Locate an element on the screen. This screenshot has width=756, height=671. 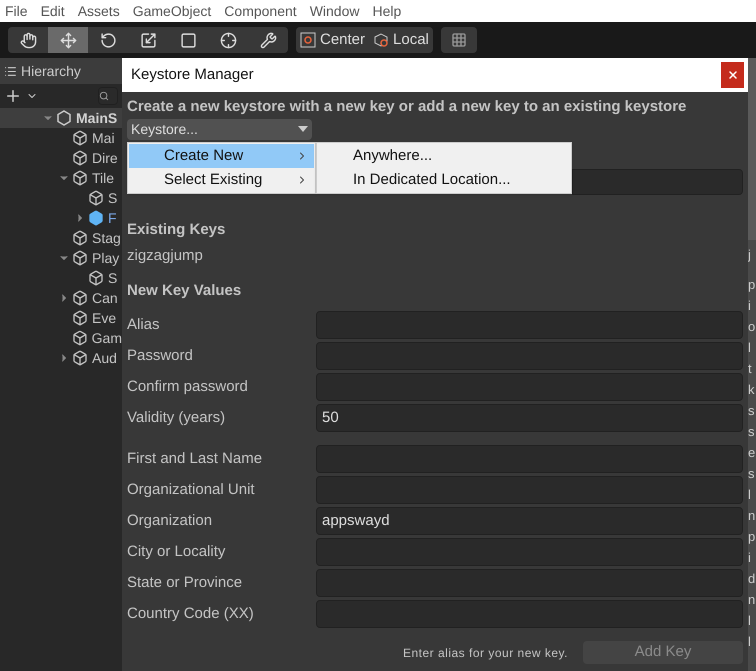
rect-icon is located at coordinates (188, 40).